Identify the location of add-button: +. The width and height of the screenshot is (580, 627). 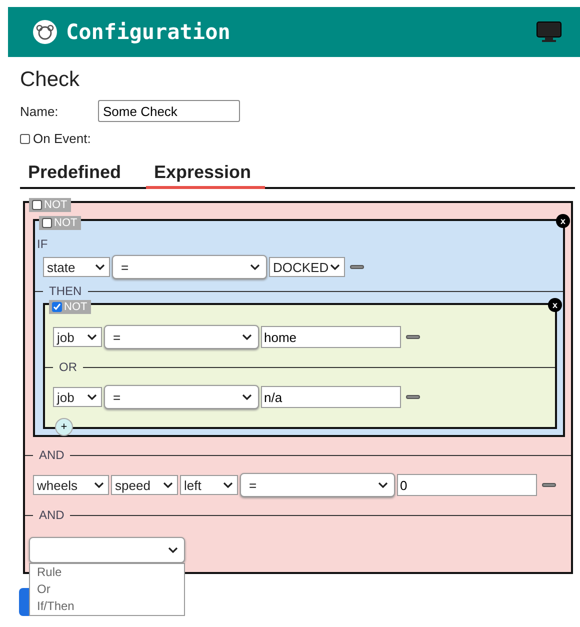
(64, 427).